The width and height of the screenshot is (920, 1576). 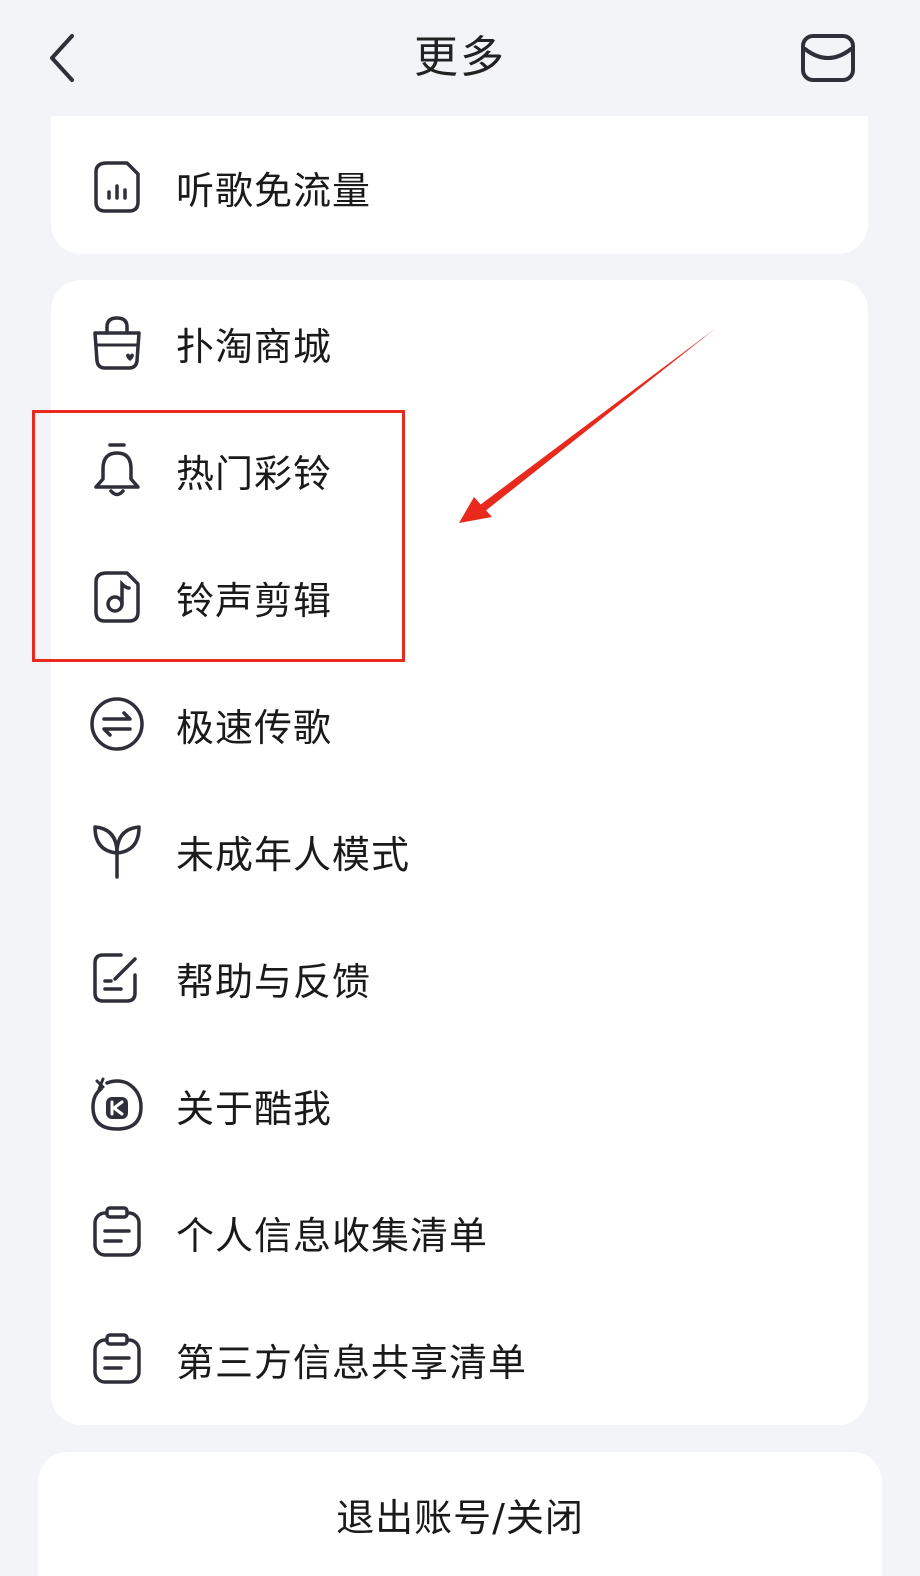 I want to click on menu-item-label: 帮助与反馈, so click(x=274, y=981).